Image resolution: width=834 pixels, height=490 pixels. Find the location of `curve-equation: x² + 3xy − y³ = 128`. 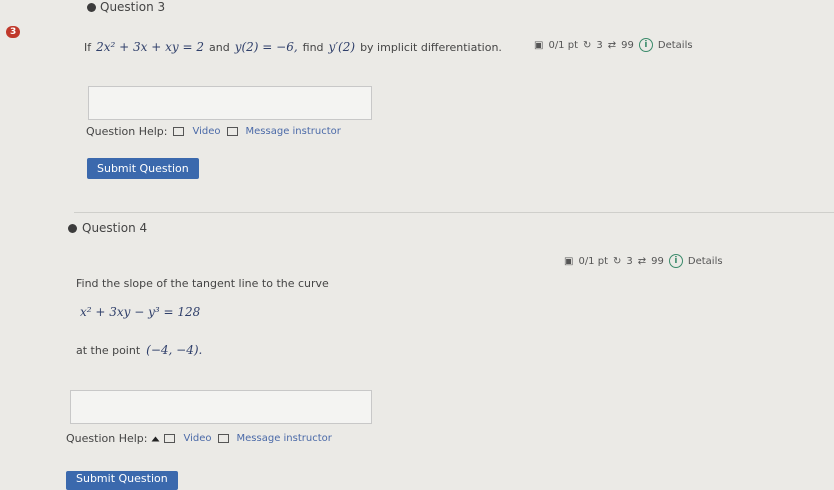

curve-equation: x² + 3xy − y³ = 128 is located at coordinates (140, 312).